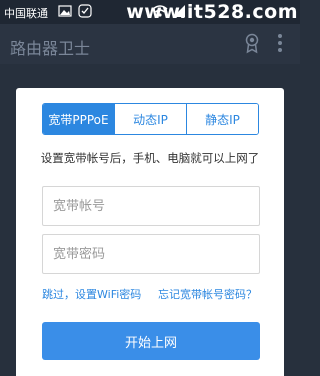  What do you see at coordinates (91, 294) in the screenshot?
I see `skip-set-wifi-link: 跳过，设置WiFi密码` at bounding box center [91, 294].